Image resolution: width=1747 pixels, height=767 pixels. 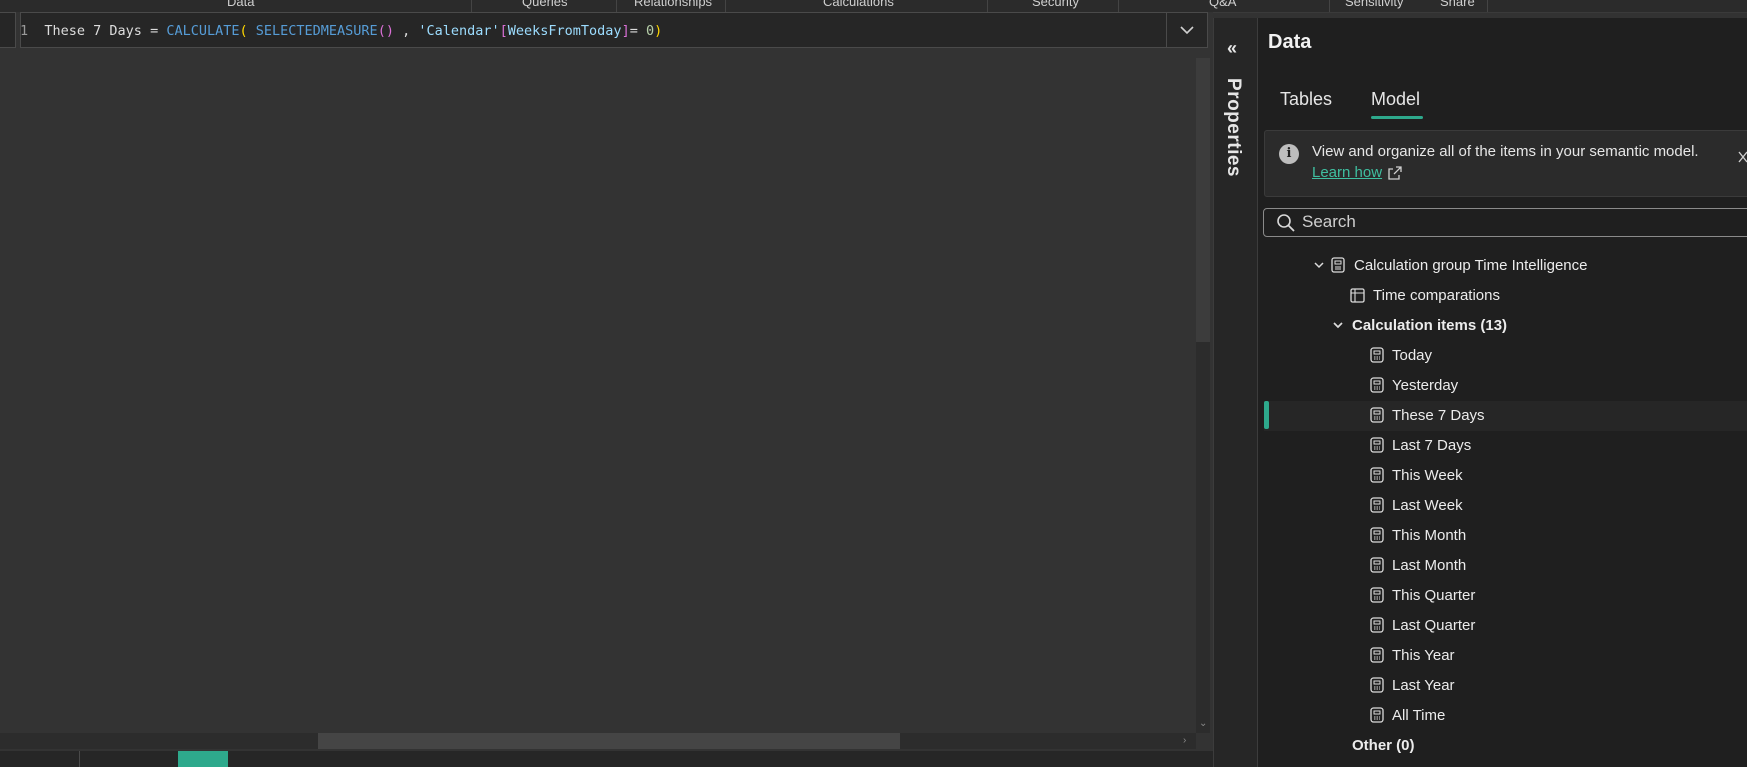 I want to click on ribbon-tab-sensitivity: Sensitivity, so click(x=1374, y=4).